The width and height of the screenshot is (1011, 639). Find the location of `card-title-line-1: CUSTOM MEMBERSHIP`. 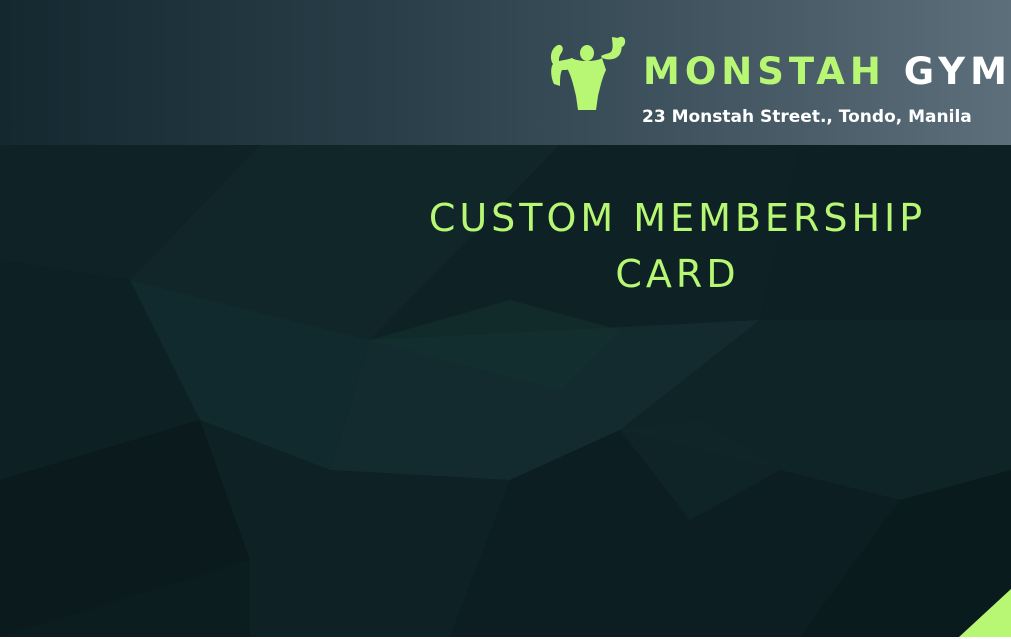

card-title-line-1: CUSTOM MEMBERSHIP is located at coordinates (677, 218).